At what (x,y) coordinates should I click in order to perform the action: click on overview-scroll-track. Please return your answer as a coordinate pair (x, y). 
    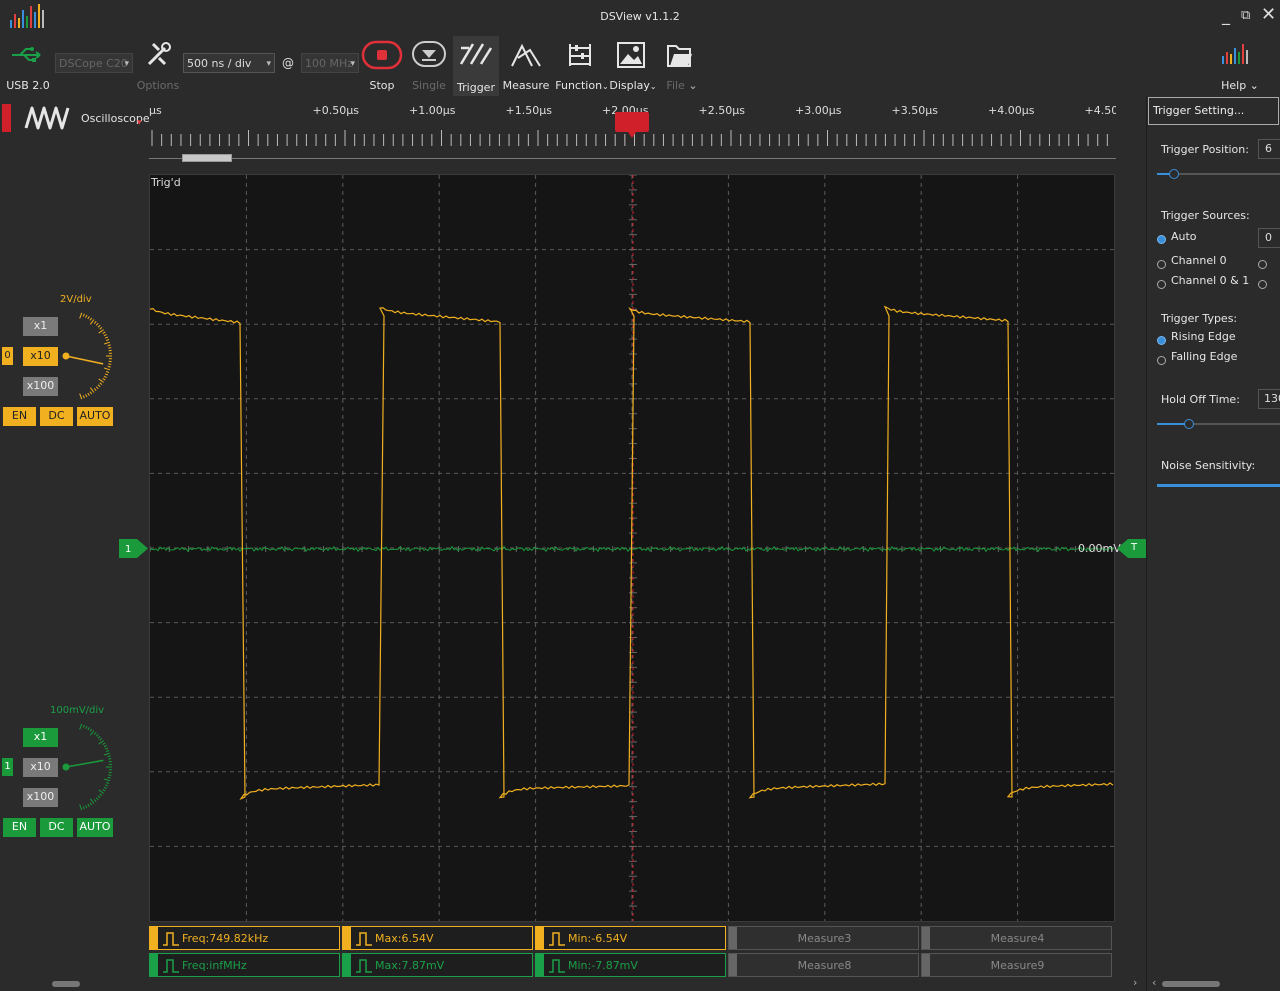
    Looking at the image, I should click on (632, 158).